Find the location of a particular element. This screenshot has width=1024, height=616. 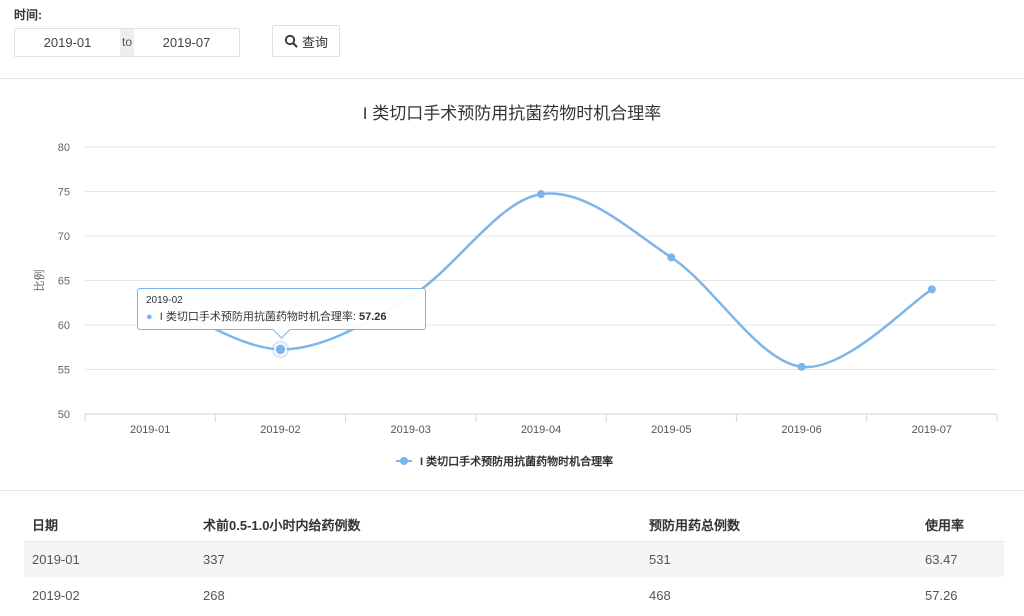

table-row: 2019-02 268 468 57.26 is located at coordinates (514, 595).